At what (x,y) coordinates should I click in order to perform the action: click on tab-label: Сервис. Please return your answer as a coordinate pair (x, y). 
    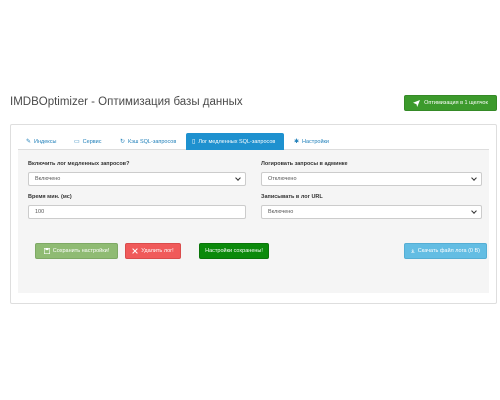
    Looking at the image, I should click on (92, 141).